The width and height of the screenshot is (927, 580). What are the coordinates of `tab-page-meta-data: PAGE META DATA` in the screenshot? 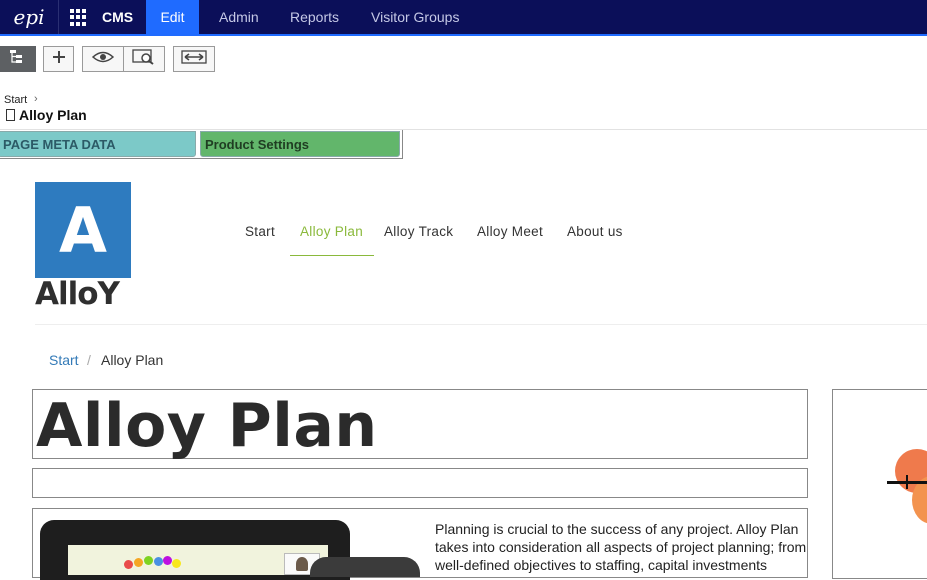 It's located at (98, 144).